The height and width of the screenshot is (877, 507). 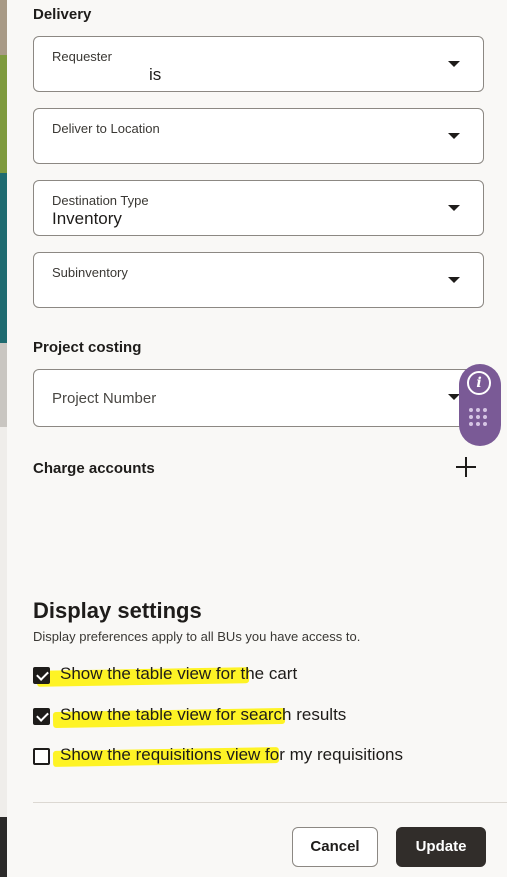 I want to click on project-number-select: Project Number, so click(x=258, y=398).